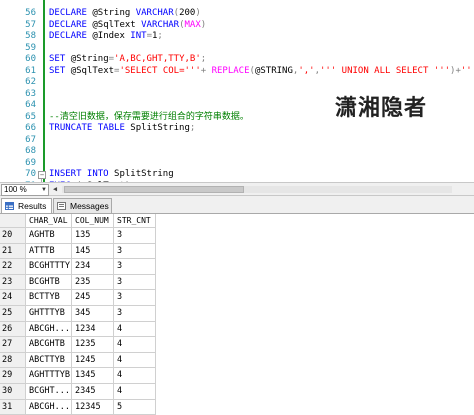  What do you see at coordinates (13, 314) in the screenshot?
I see `row-number: 25` at bounding box center [13, 314].